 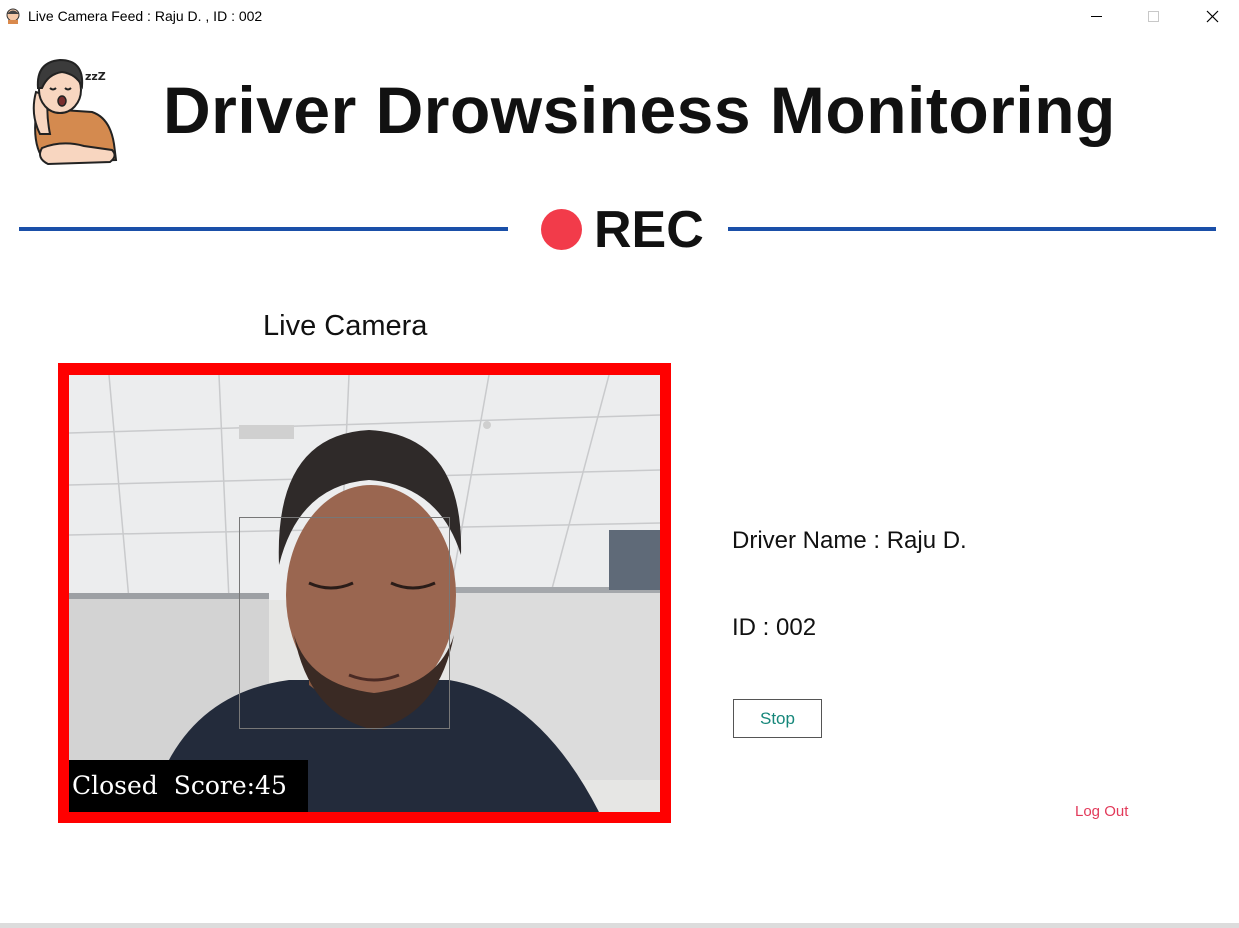 What do you see at coordinates (619, 16) in the screenshot?
I see `title-bar: Live Camera Feed : Raju D. , ID : 002` at bounding box center [619, 16].